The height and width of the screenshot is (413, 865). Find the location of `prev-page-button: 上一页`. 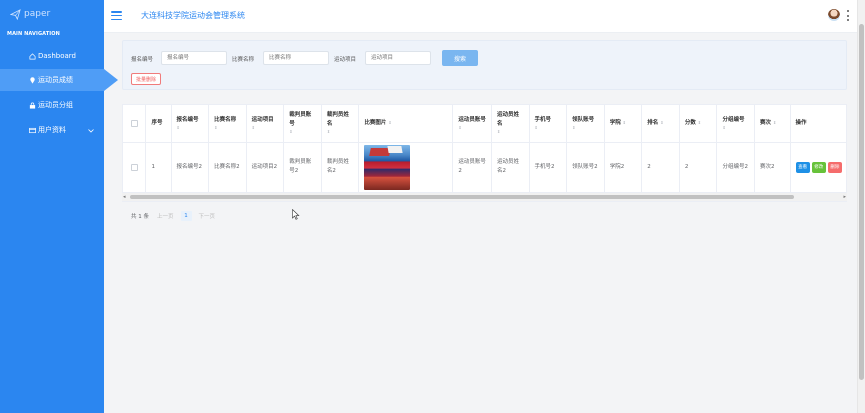

prev-page-button: 上一页 is located at coordinates (165, 216).